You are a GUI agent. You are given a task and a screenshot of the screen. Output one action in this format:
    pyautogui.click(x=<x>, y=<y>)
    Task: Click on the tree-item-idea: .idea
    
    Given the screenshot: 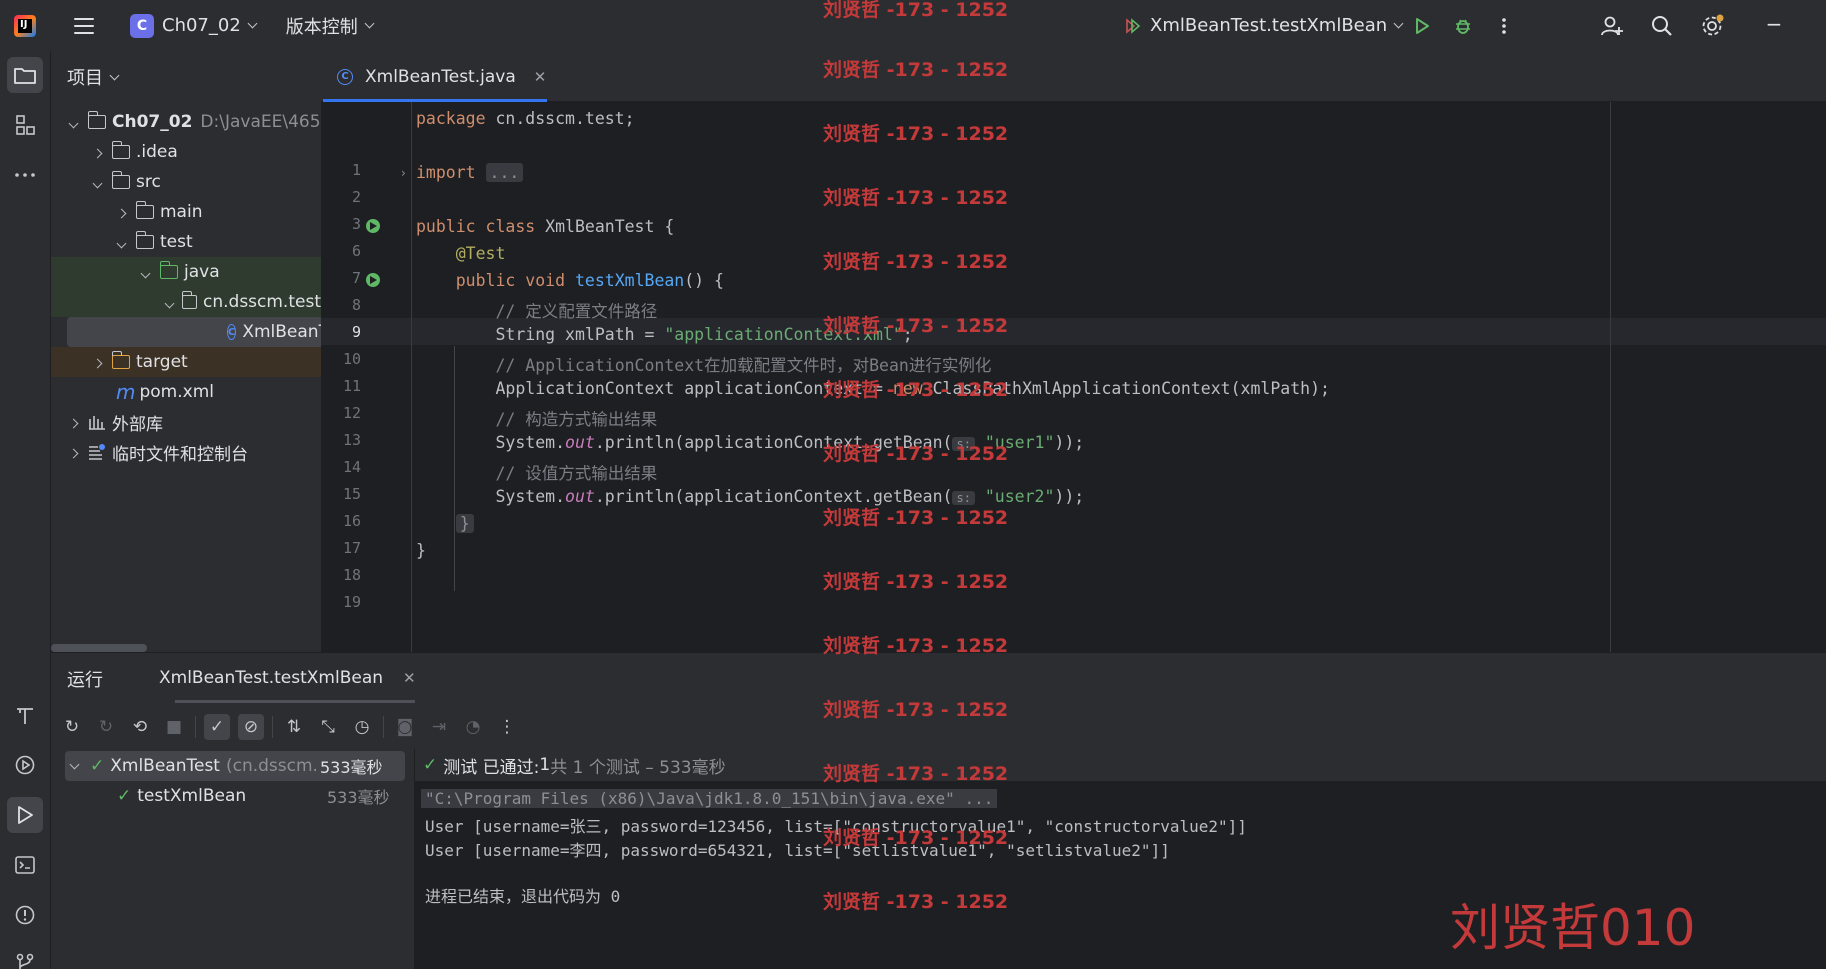 What is the action you would take?
    pyautogui.click(x=186, y=152)
    